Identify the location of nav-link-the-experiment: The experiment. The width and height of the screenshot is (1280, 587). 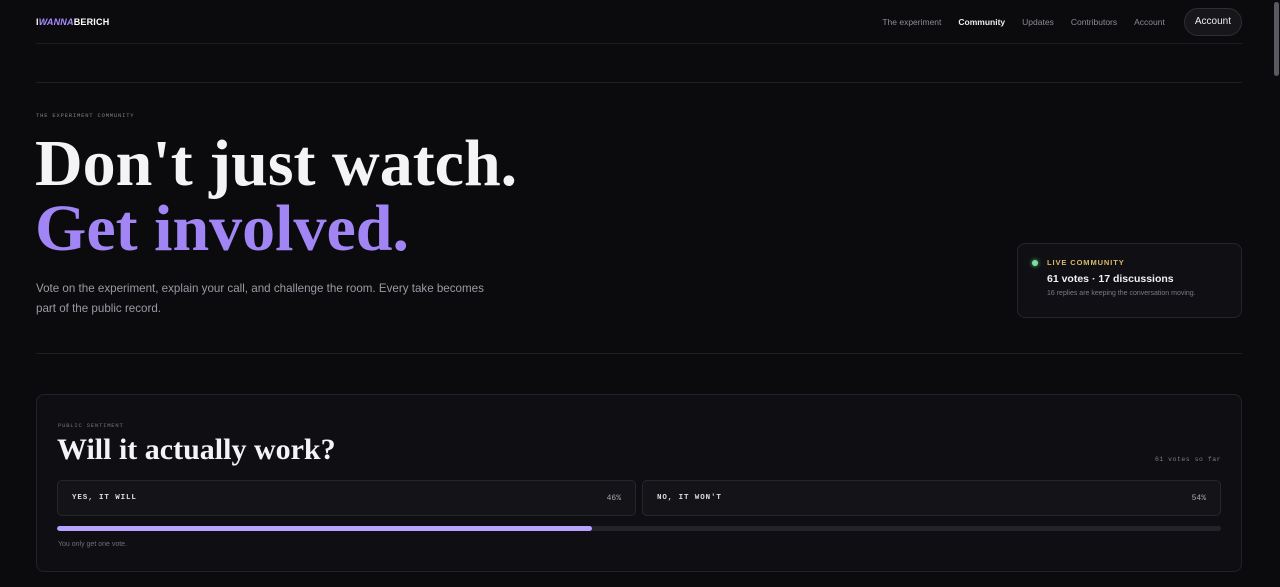
(911, 22).